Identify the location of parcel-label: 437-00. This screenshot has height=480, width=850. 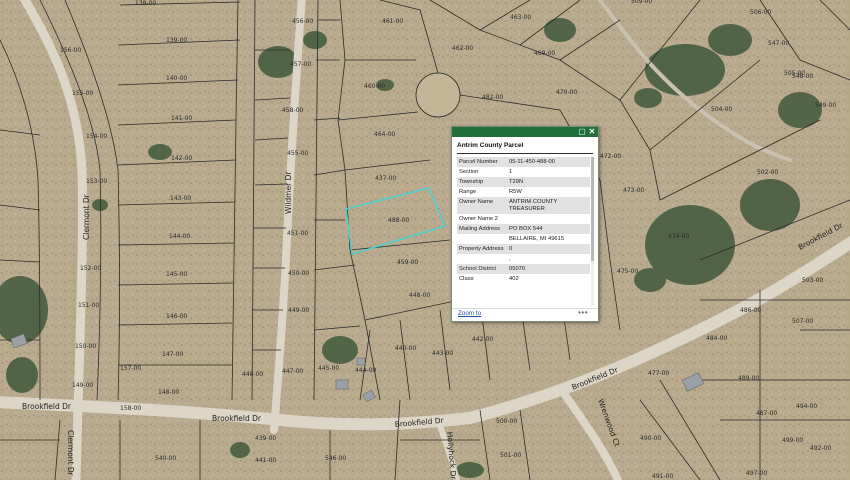
(385, 178).